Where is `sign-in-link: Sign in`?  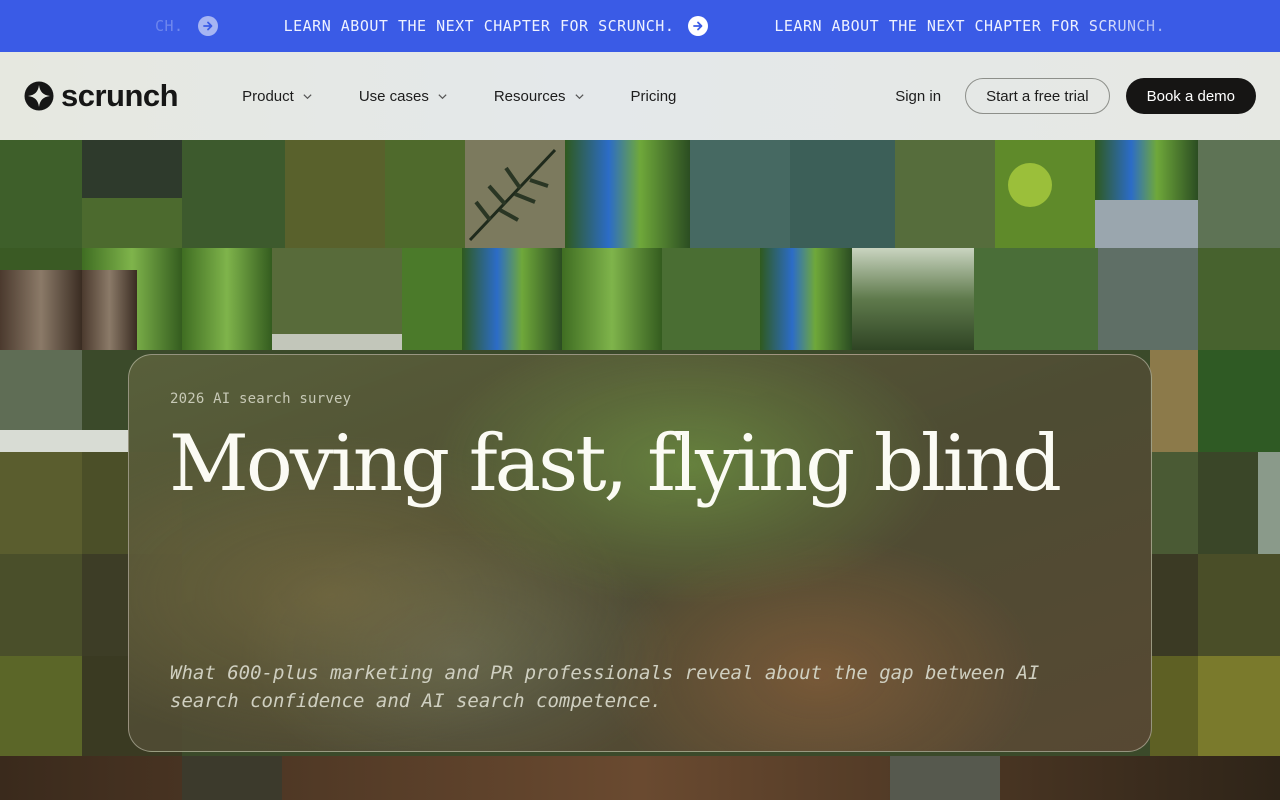 sign-in-link: Sign in is located at coordinates (918, 96).